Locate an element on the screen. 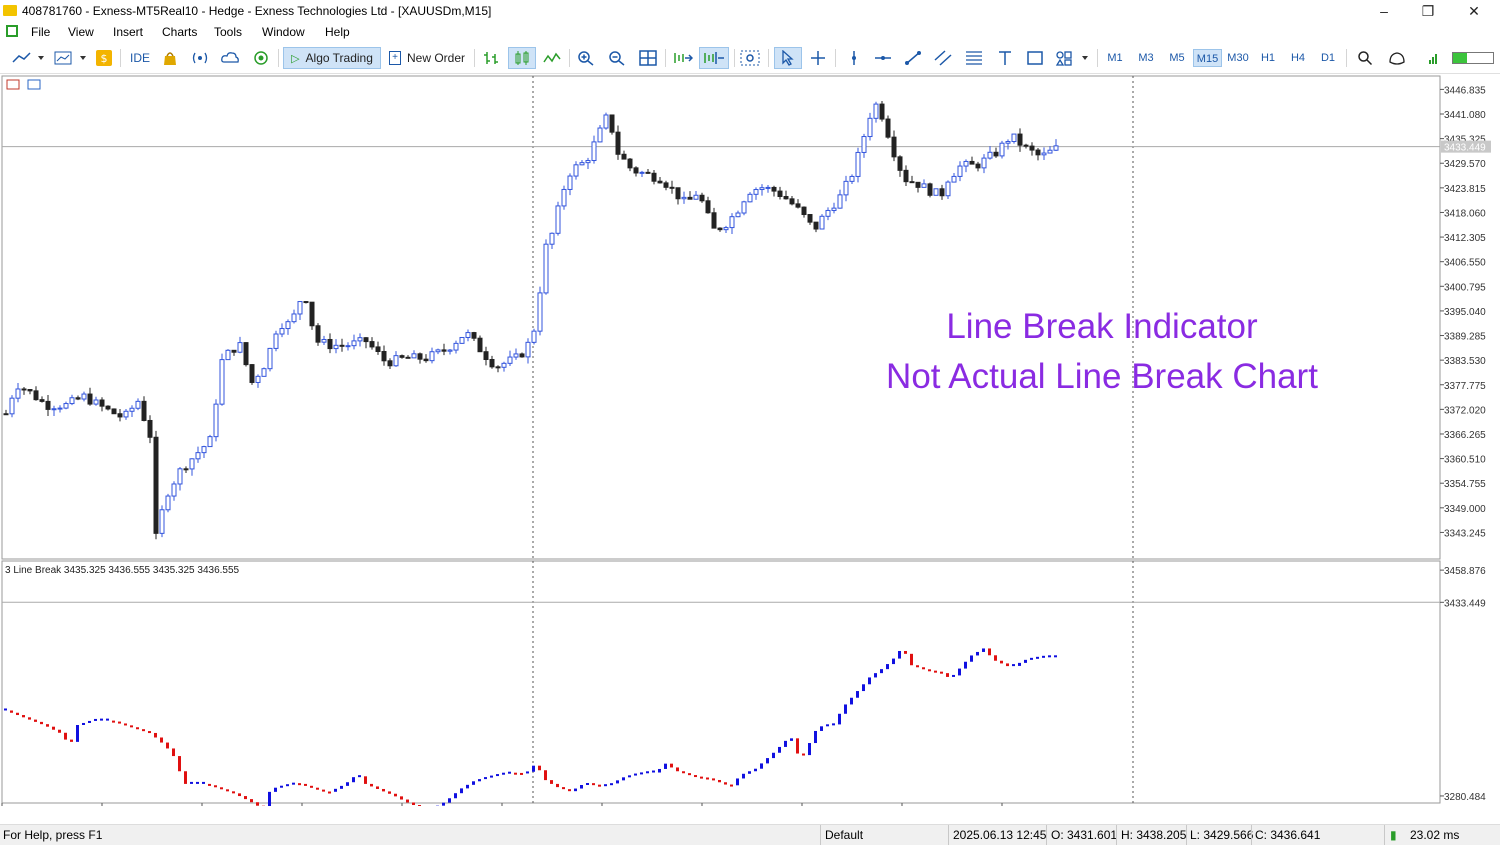  mt5-logo-icon is located at coordinates (12, 31).